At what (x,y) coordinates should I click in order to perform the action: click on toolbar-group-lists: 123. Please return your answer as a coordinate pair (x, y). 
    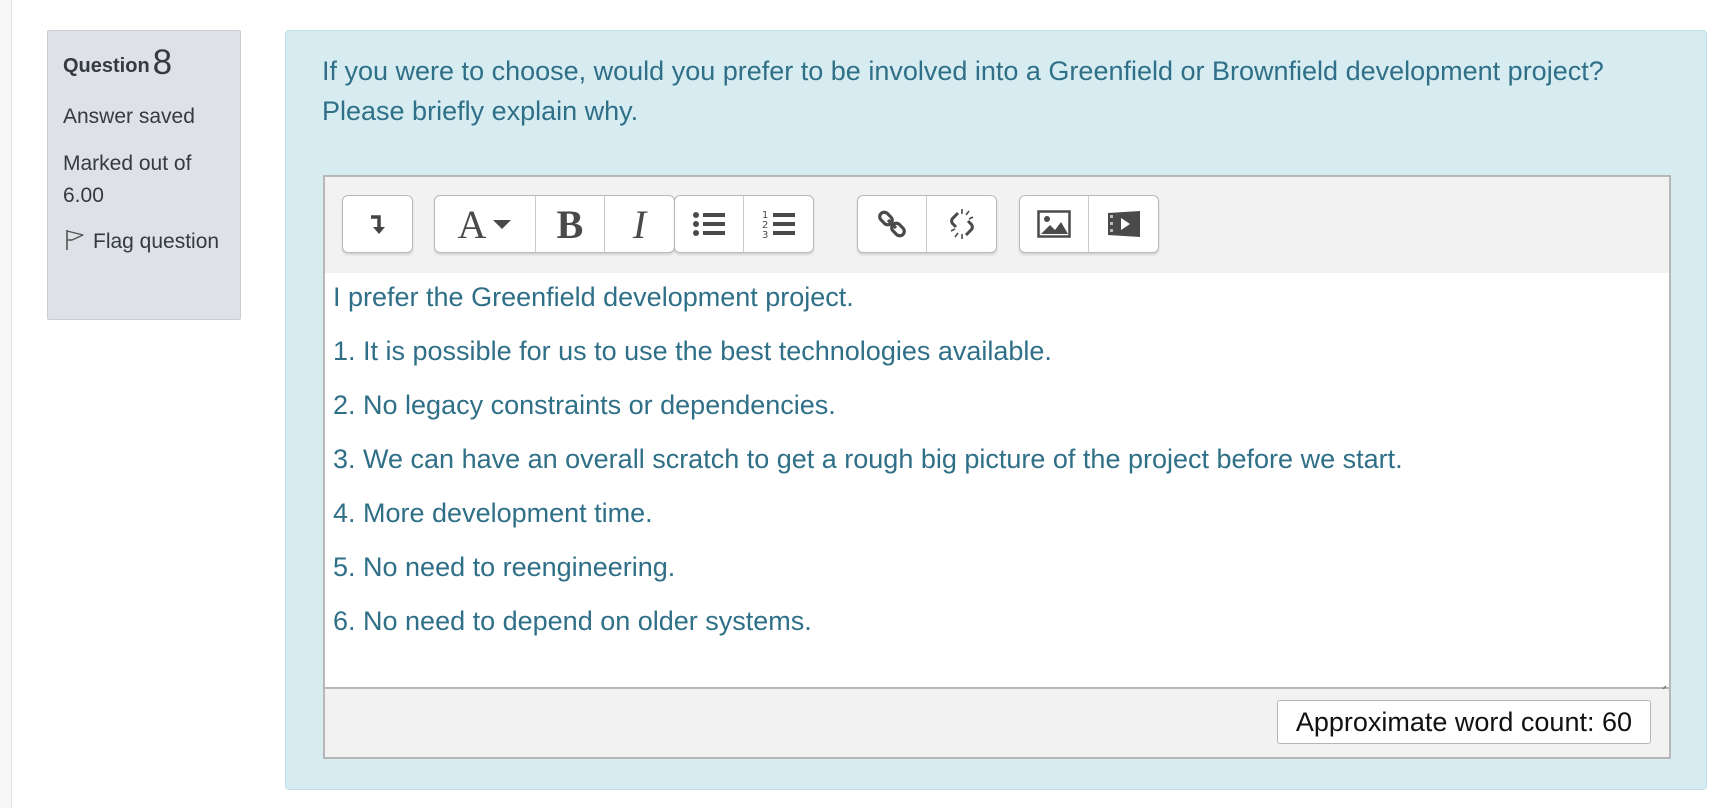
    Looking at the image, I should click on (744, 224).